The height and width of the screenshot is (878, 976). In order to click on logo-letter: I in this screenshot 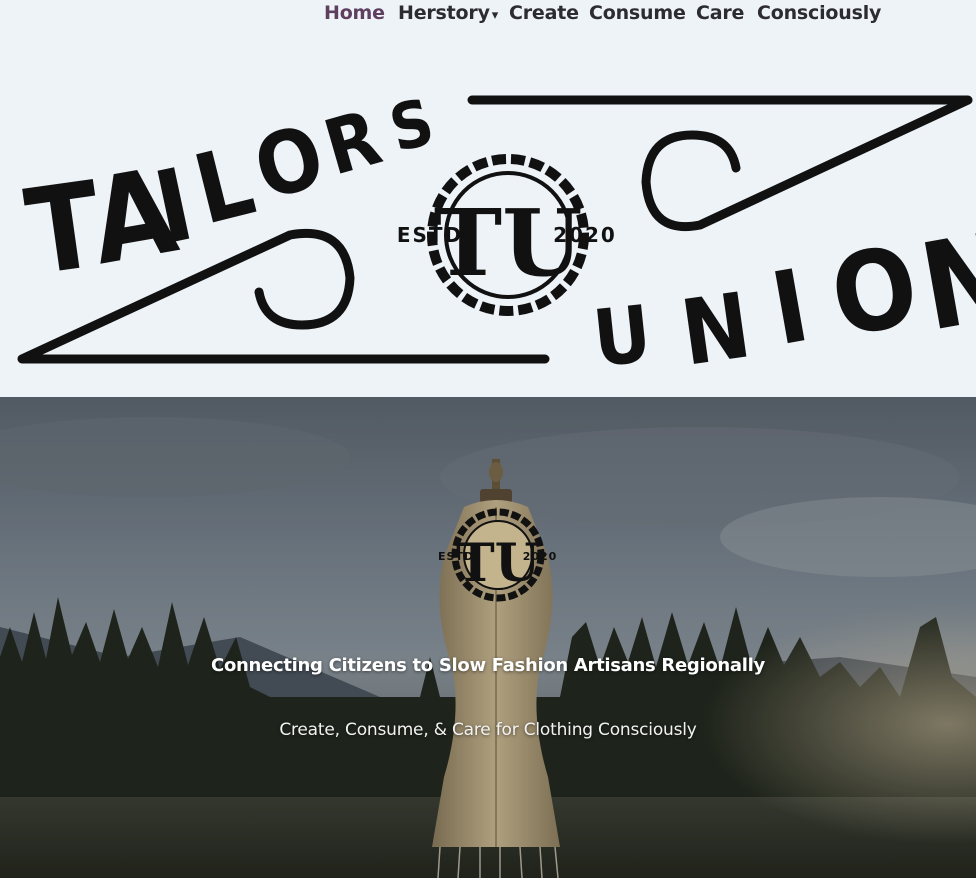, I will do `click(789, 307)`.